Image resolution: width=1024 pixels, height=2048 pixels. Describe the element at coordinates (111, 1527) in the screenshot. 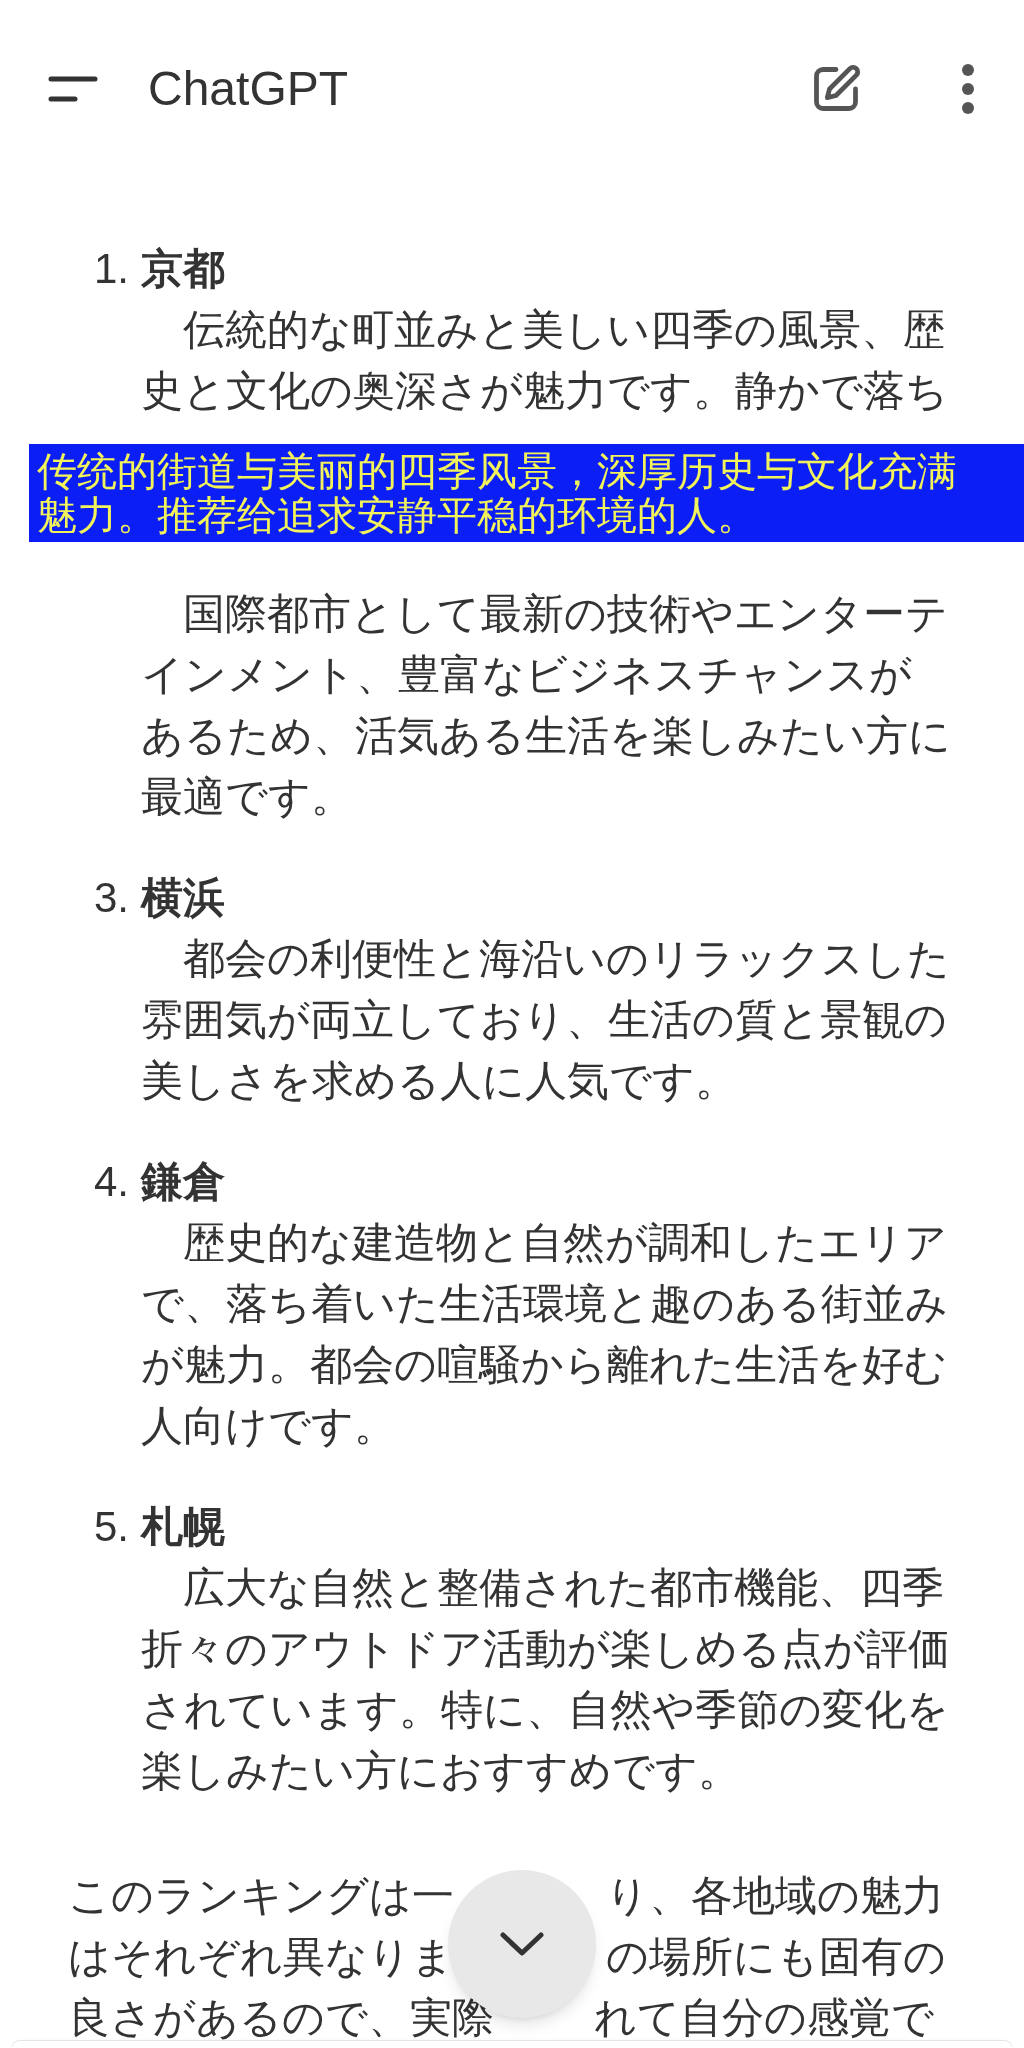

I see `list-number: 5.` at that location.